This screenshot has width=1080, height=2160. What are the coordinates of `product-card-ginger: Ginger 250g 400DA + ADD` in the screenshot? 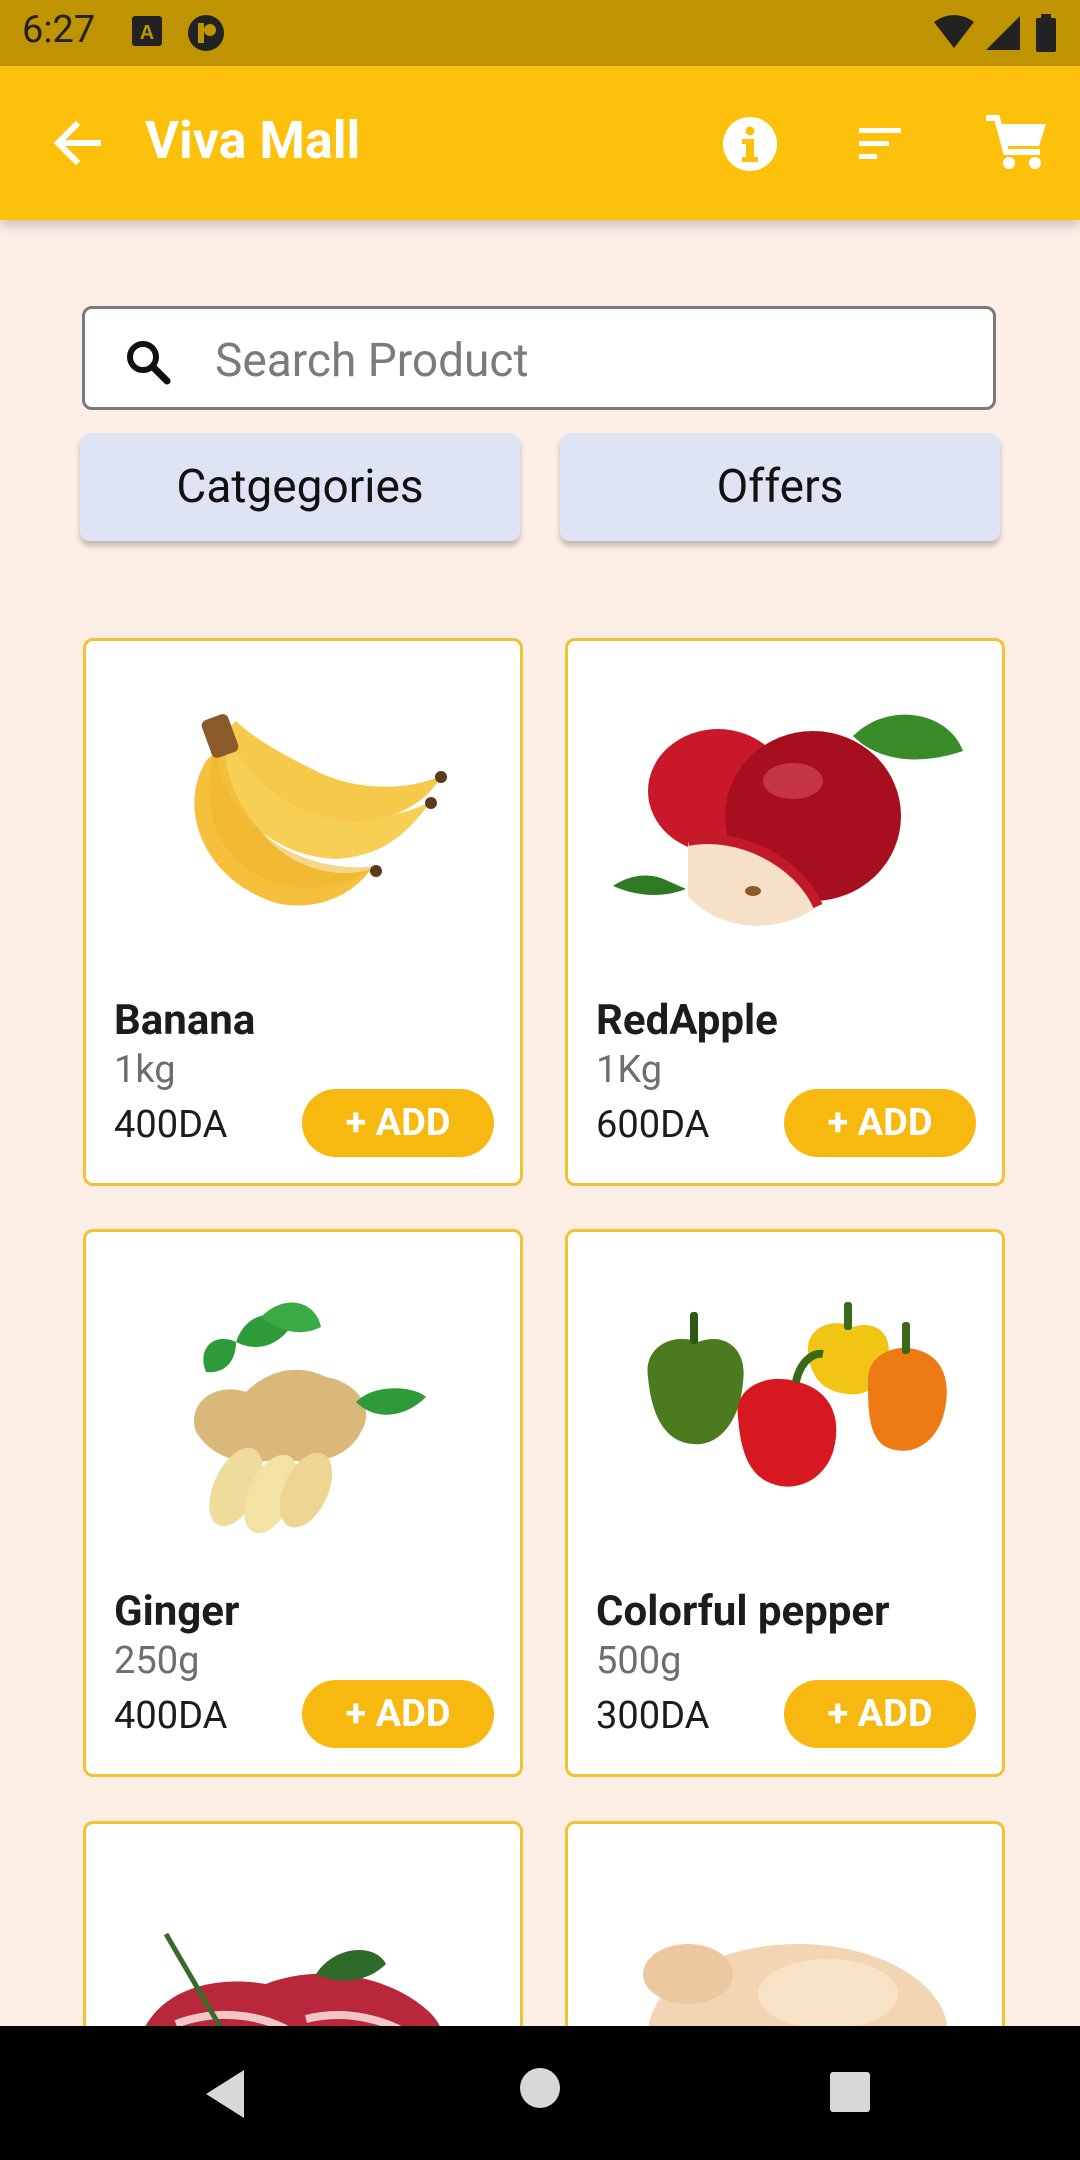 It's located at (303, 1503).